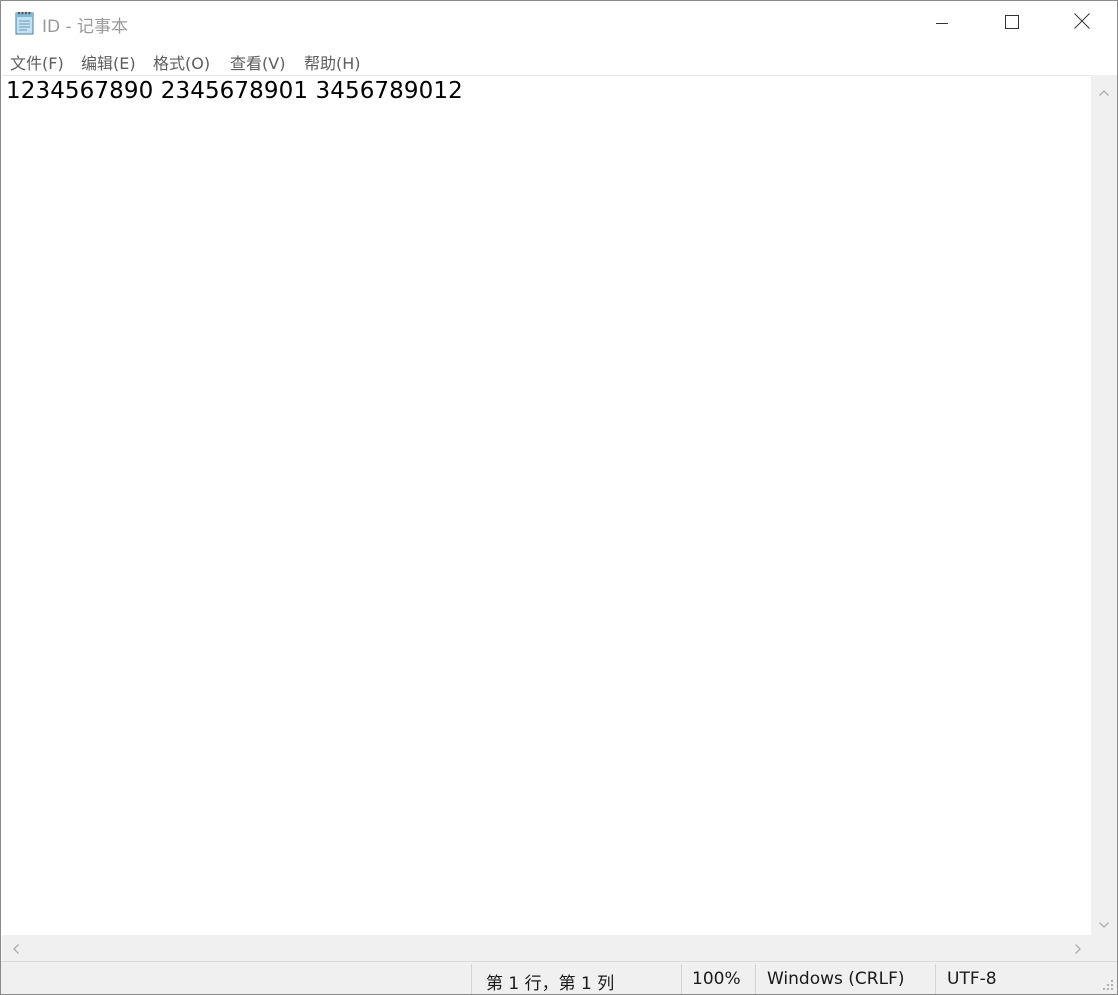 The height and width of the screenshot is (995, 1118). What do you see at coordinates (1104, 948) in the screenshot?
I see `scrollbar-corner` at bounding box center [1104, 948].